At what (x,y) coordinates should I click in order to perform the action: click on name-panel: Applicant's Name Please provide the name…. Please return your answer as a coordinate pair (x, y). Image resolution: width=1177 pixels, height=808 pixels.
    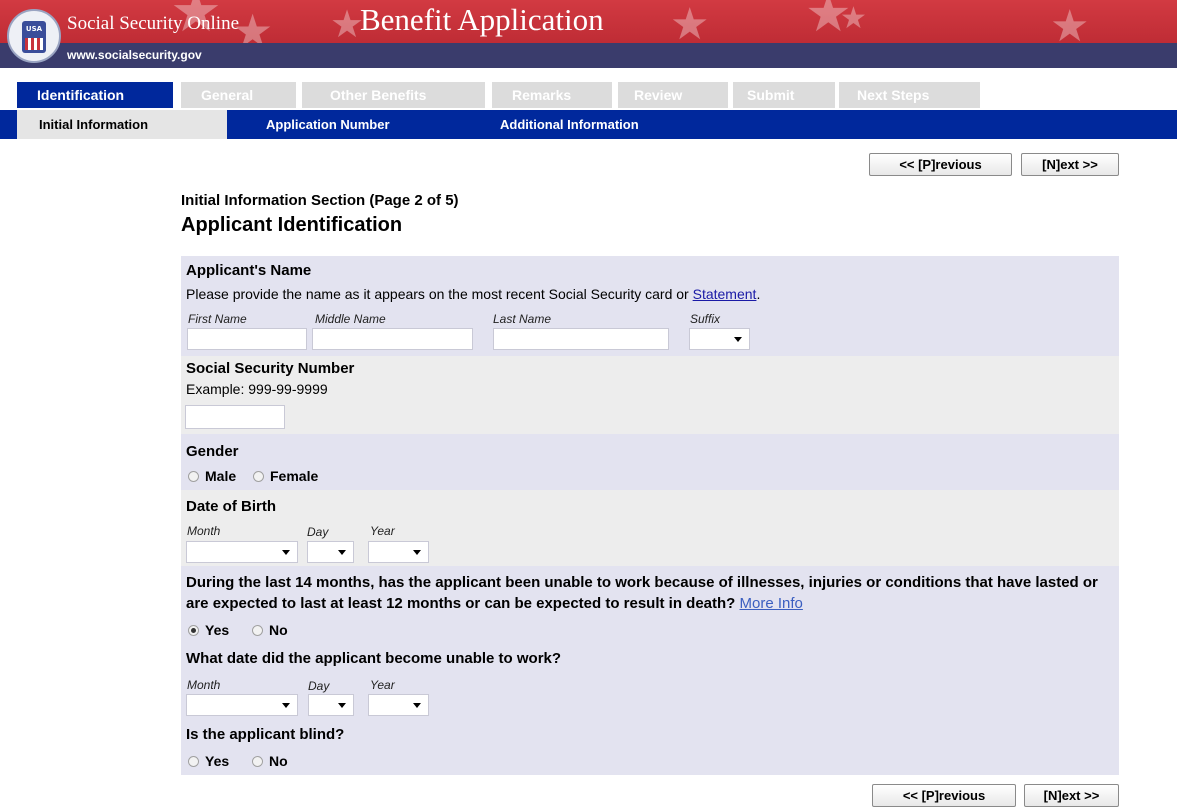
    Looking at the image, I should click on (650, 306).